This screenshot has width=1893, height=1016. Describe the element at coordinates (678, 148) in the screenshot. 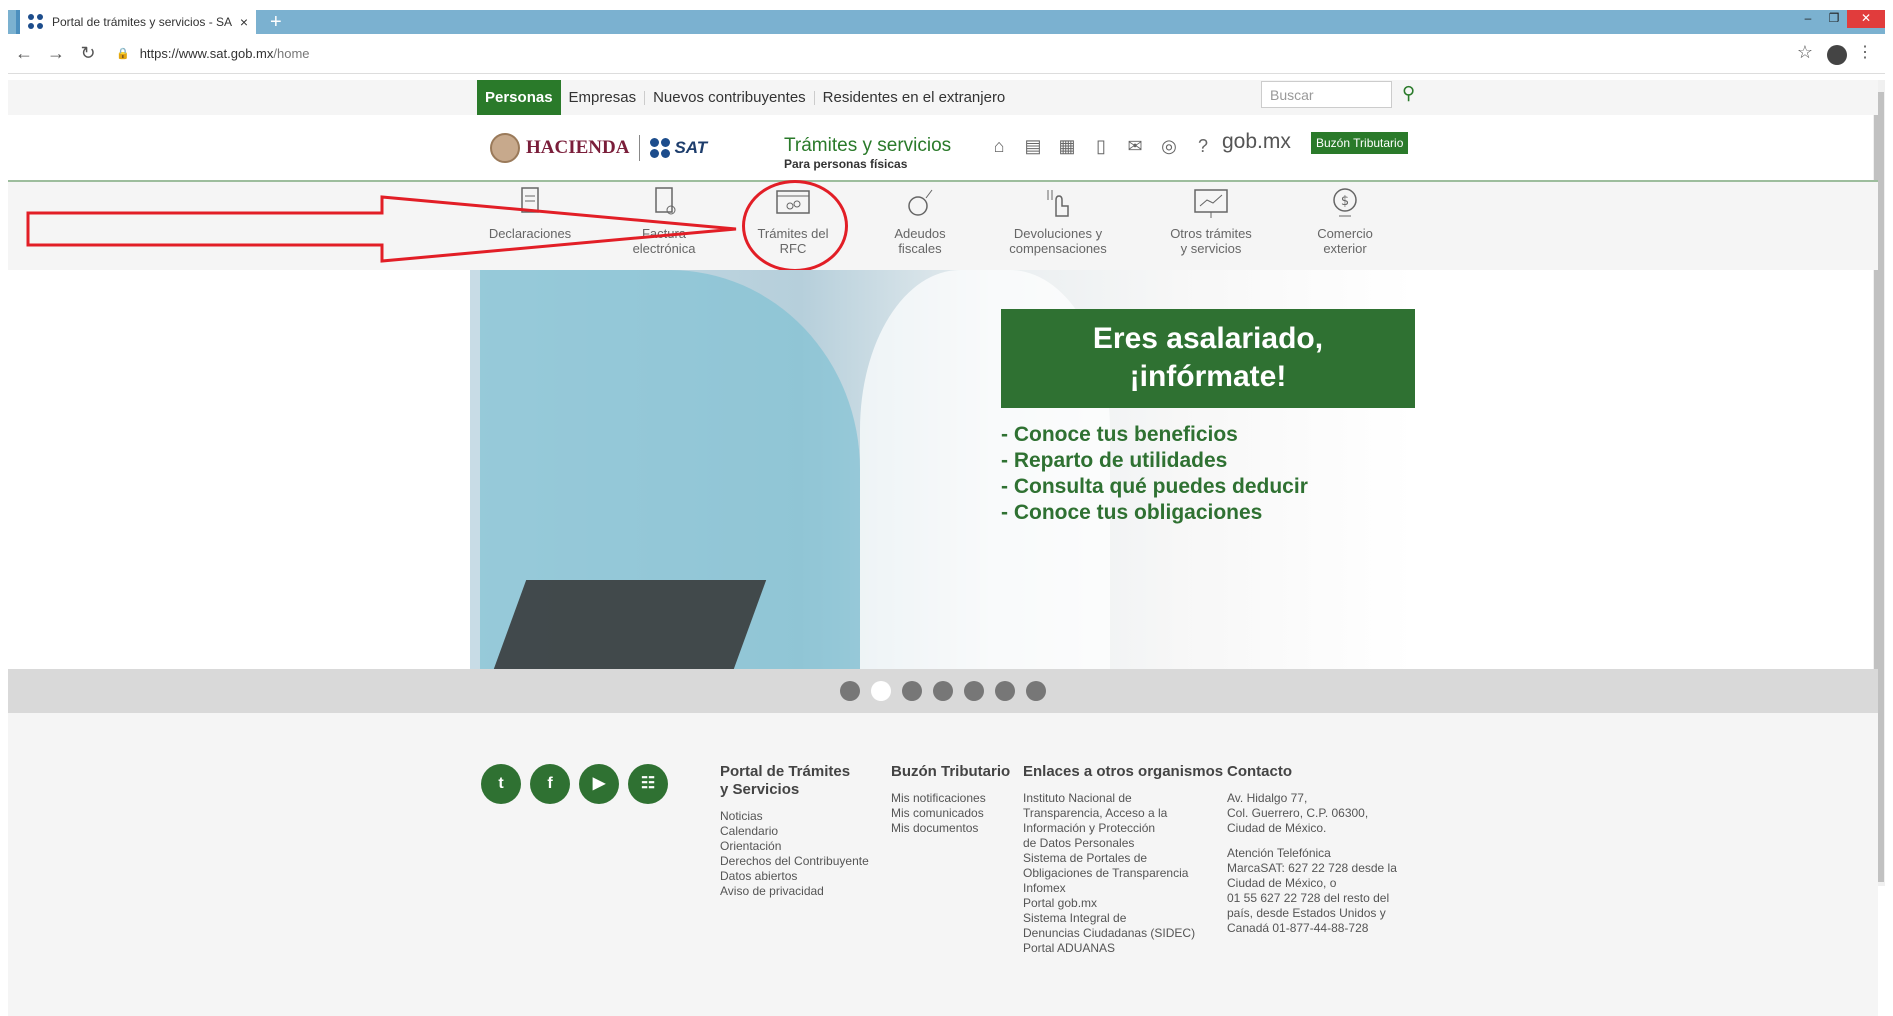

I see `sat-logo: SAT` at that location.